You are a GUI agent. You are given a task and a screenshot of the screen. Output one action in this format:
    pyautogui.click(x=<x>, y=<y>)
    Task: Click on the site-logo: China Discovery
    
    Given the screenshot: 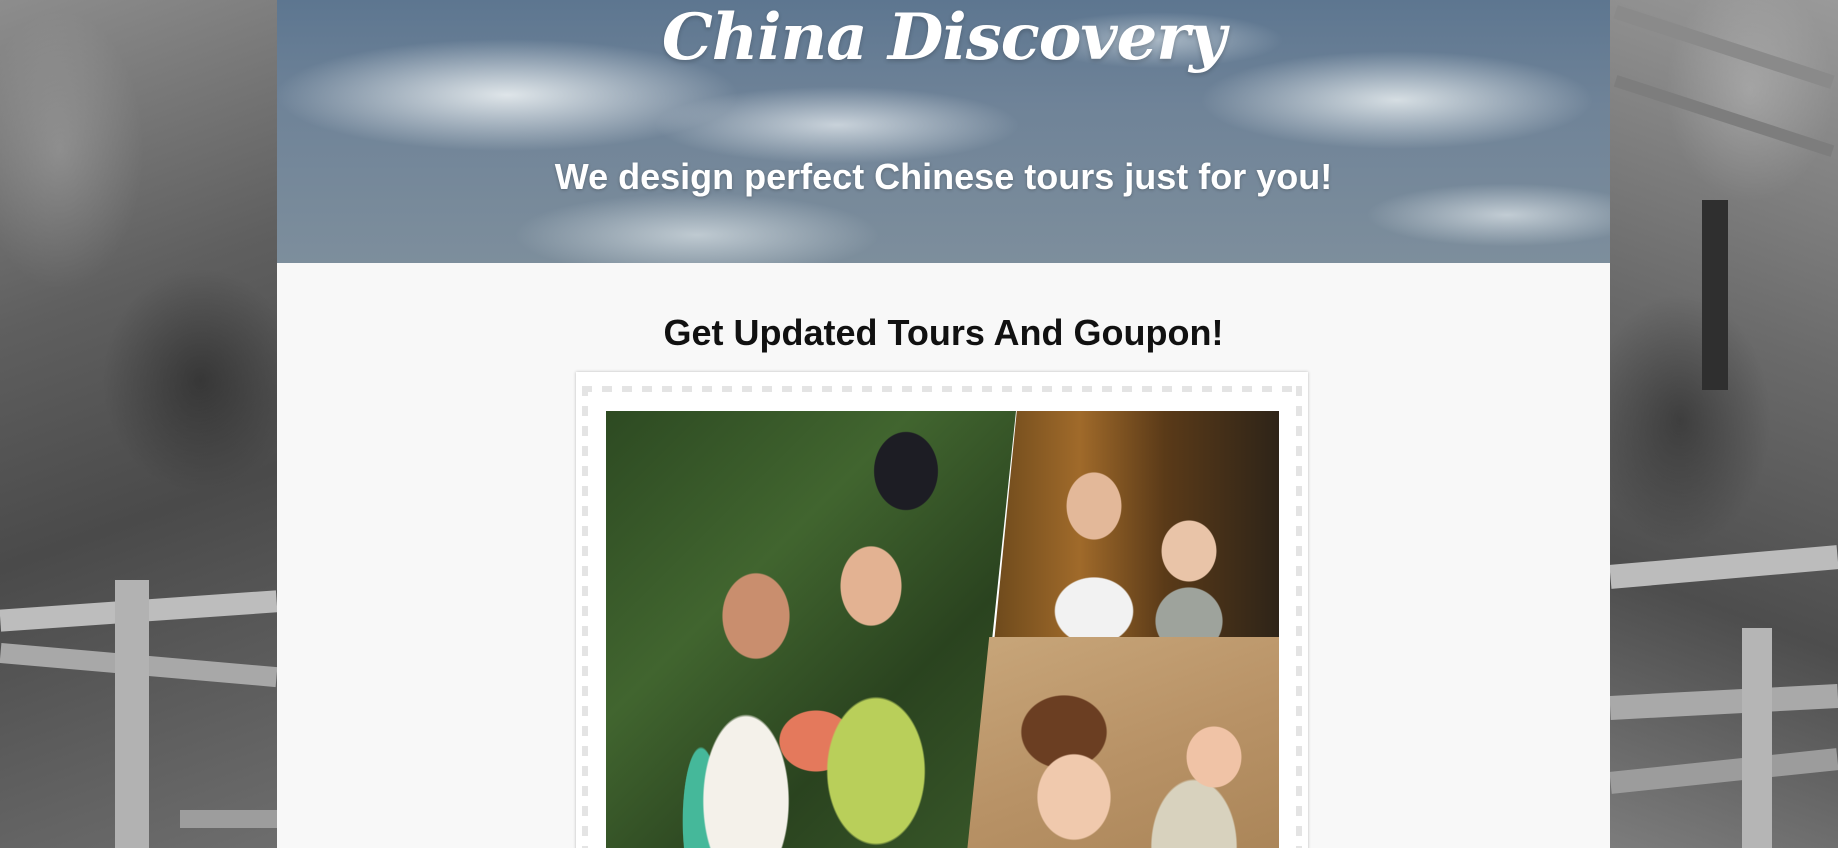 What is the action you would take?
    pyautogui.click(x=943, y=37)
    